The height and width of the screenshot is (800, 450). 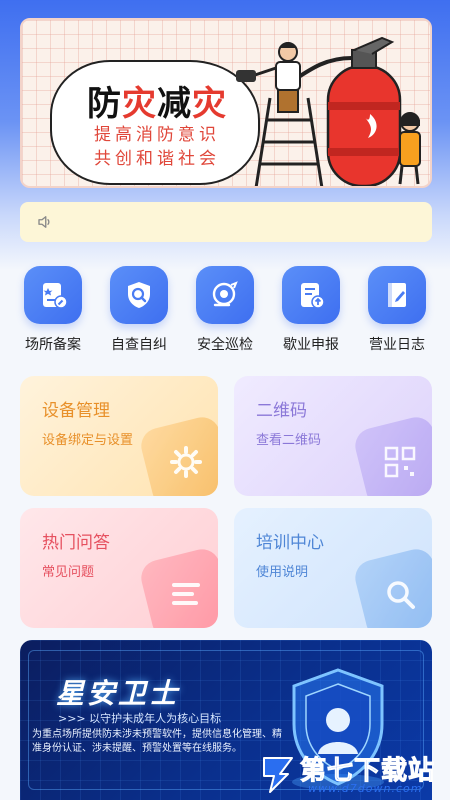 What do you see at coordinates (278, 775) in the screenshot?
I see `download-site-logo` at bounding box center [278, 775].